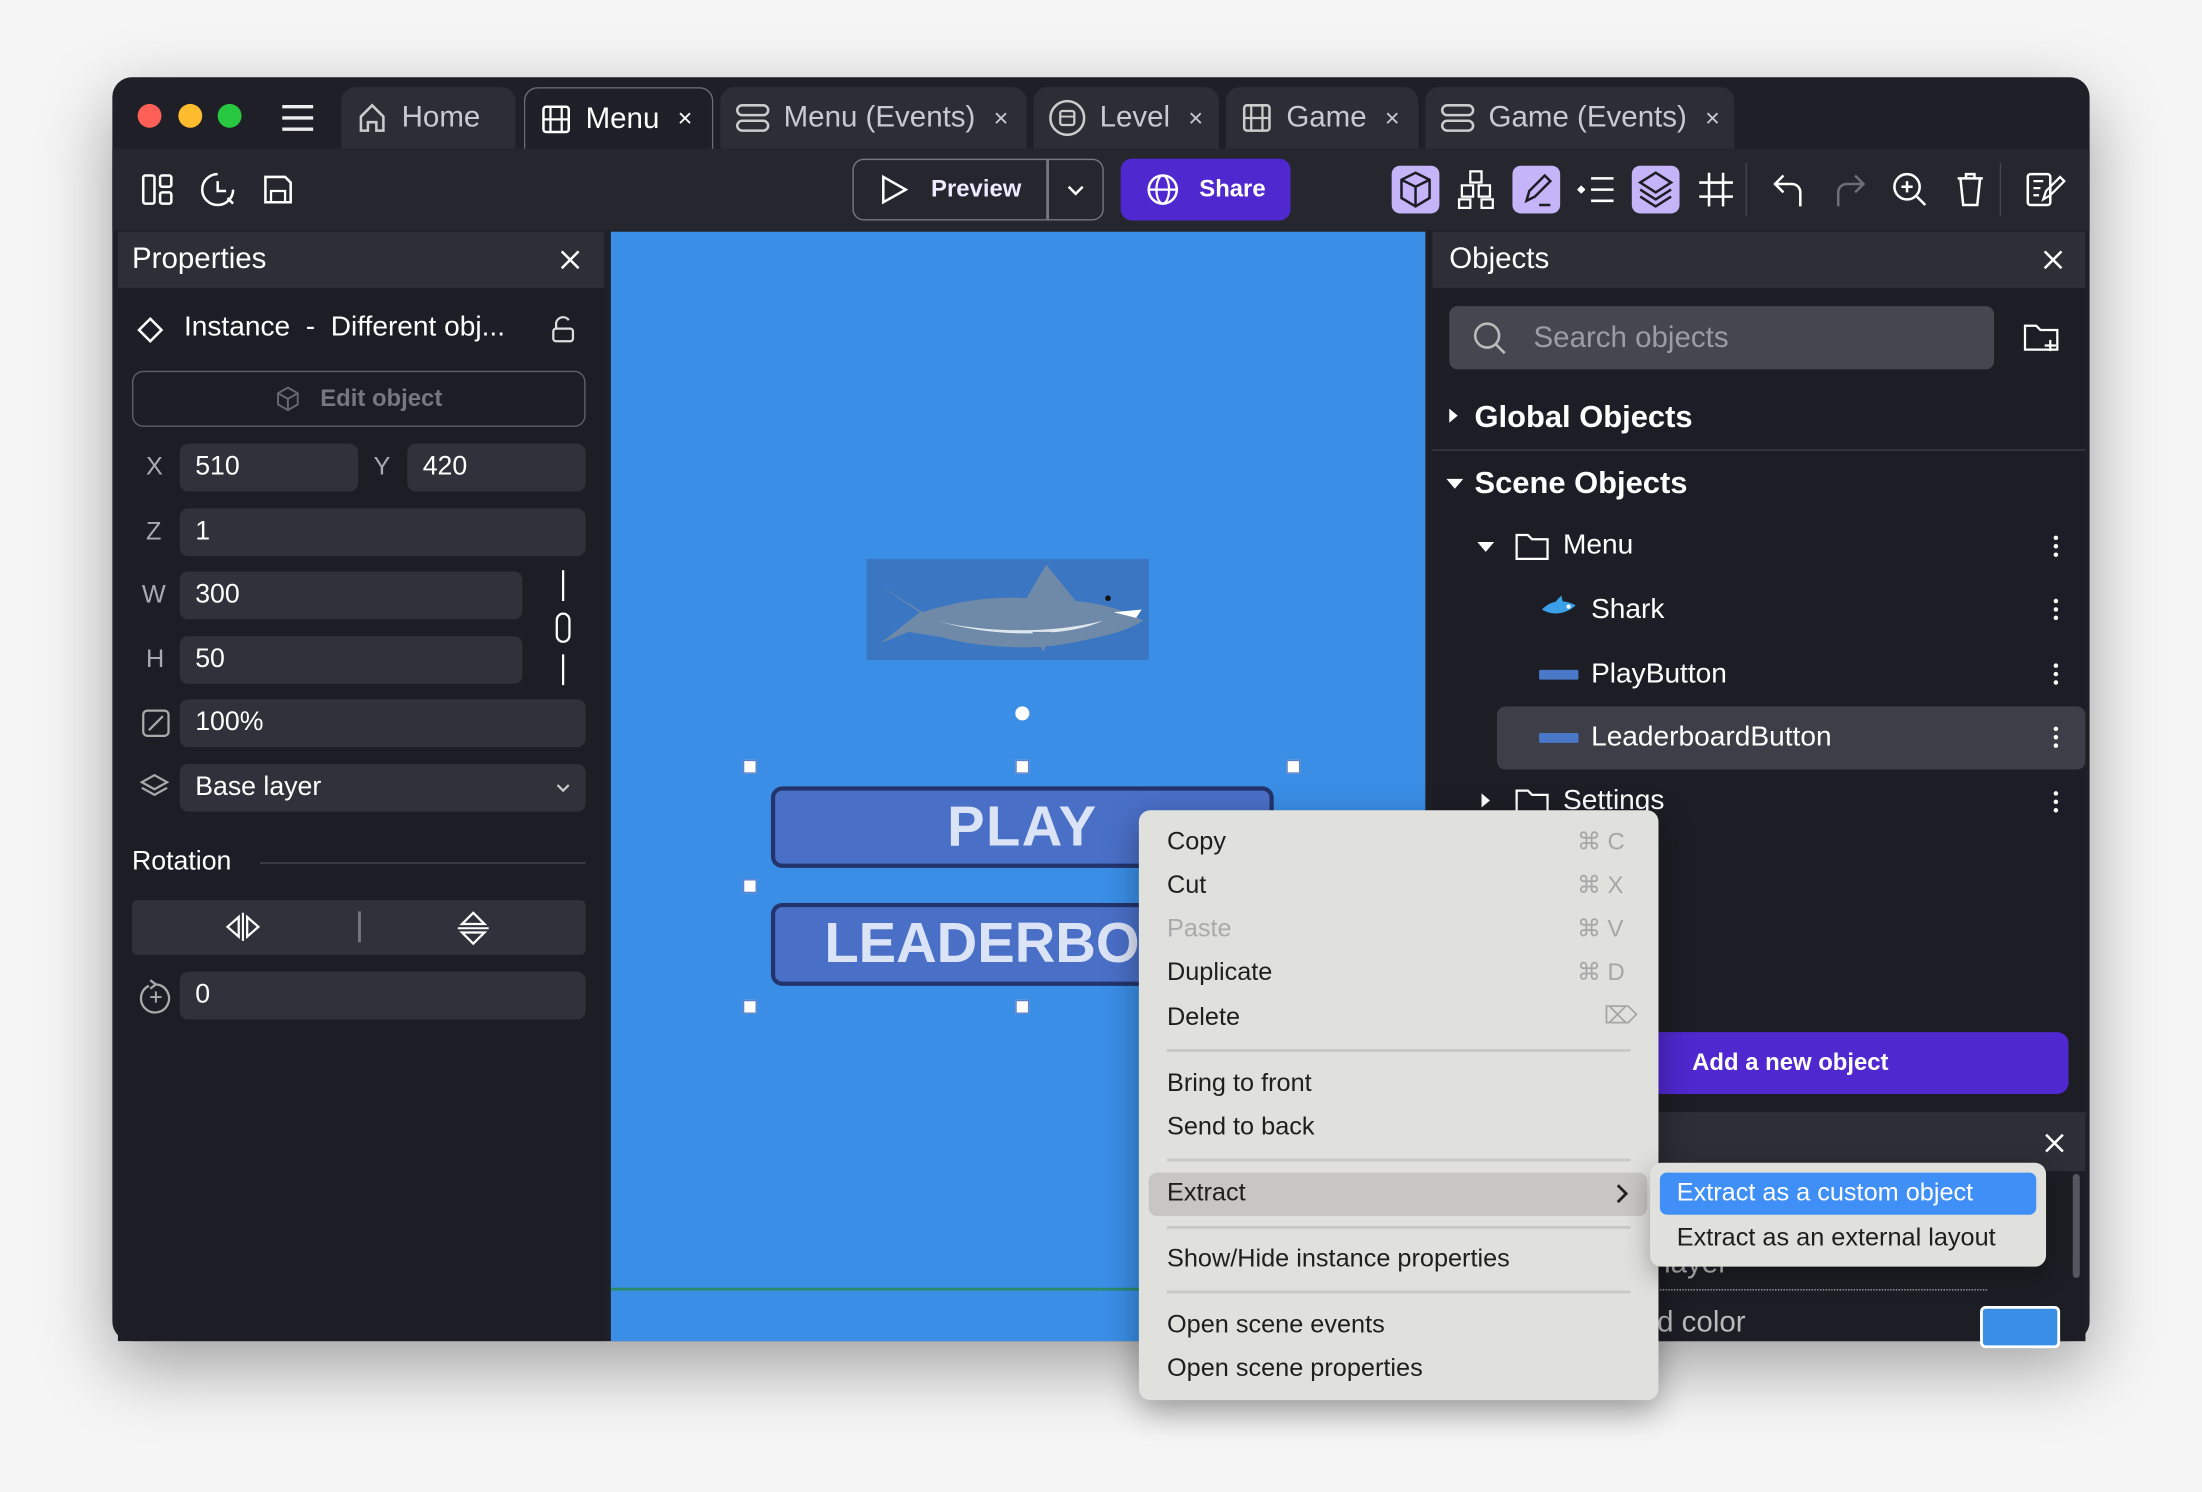  What do you see at coordinates (1722, 338) in the screenshot?
I see `search-objects-input: Search objects` at bounding box center [1722, 338].